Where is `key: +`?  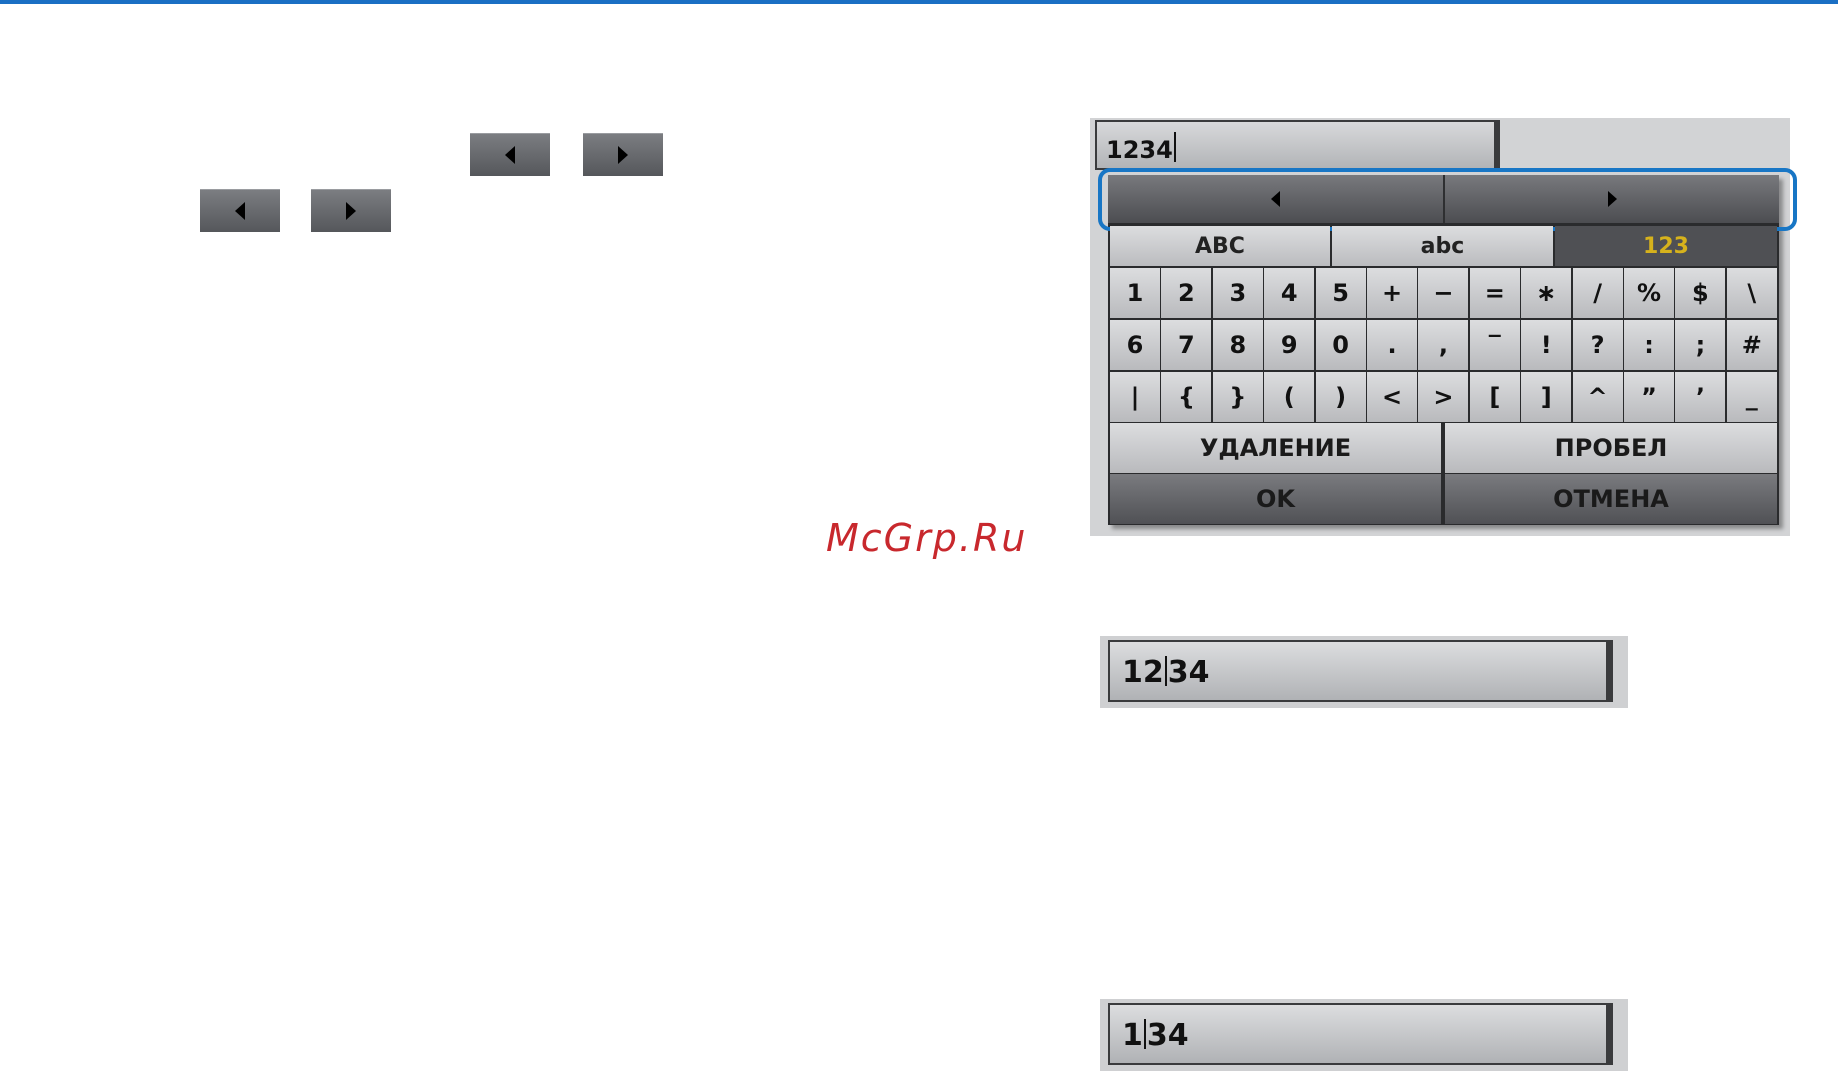
key: + is located at coordinates (1392, 293).